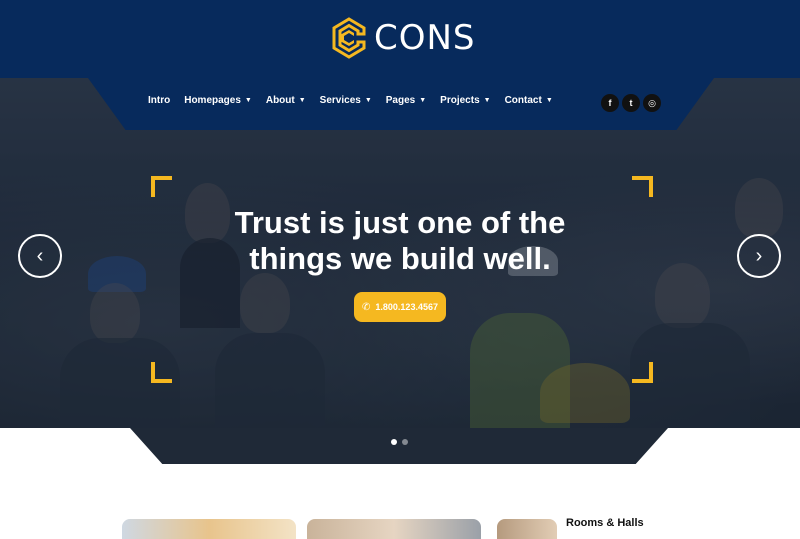  Describe the element at coordinates (610, 103) in the screenshot. I see `facebook-icon: f` at that location.